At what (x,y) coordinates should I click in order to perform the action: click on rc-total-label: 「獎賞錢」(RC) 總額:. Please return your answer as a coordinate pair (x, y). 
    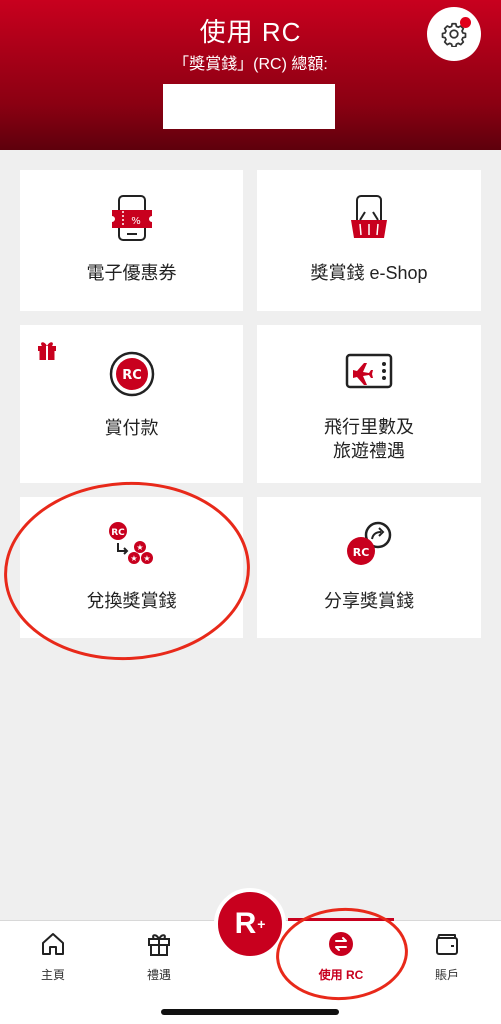
    Looking at the image, I should click on (250, 64).